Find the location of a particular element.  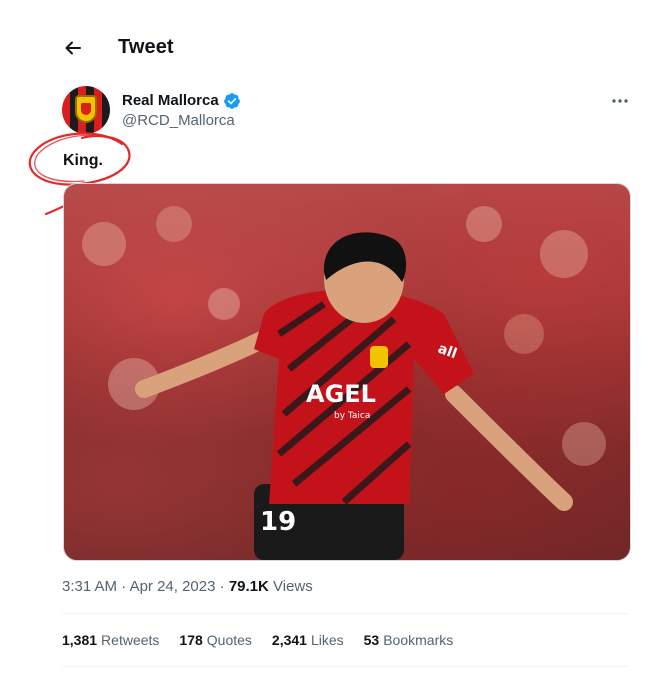

author-display-name: Real Mallorca is located at coordinates (170, 100).